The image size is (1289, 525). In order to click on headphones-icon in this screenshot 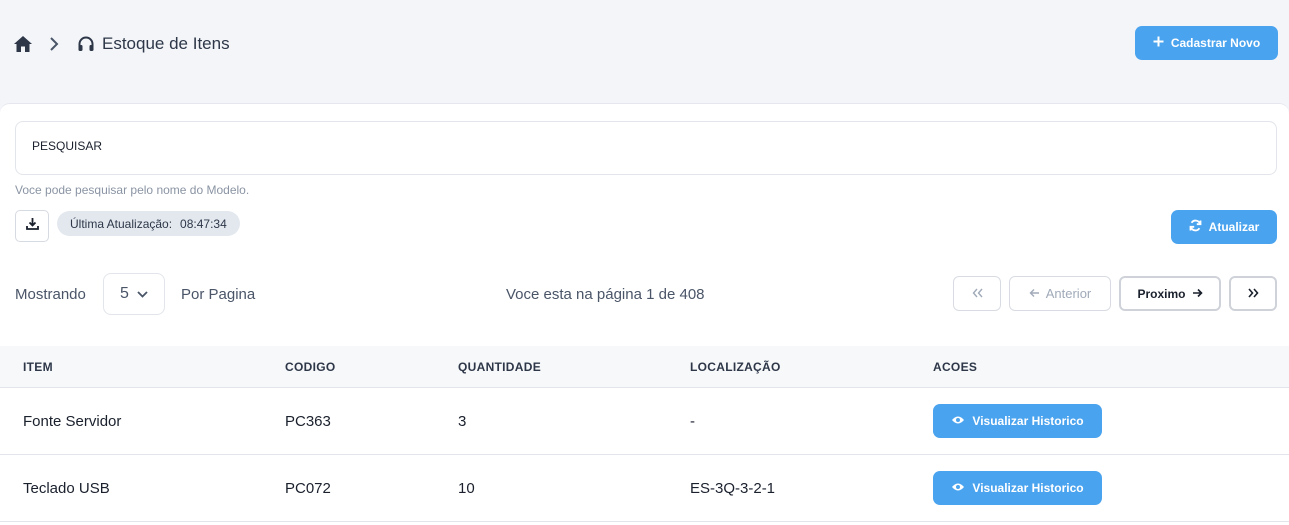, I will do `click(86, 44)`.